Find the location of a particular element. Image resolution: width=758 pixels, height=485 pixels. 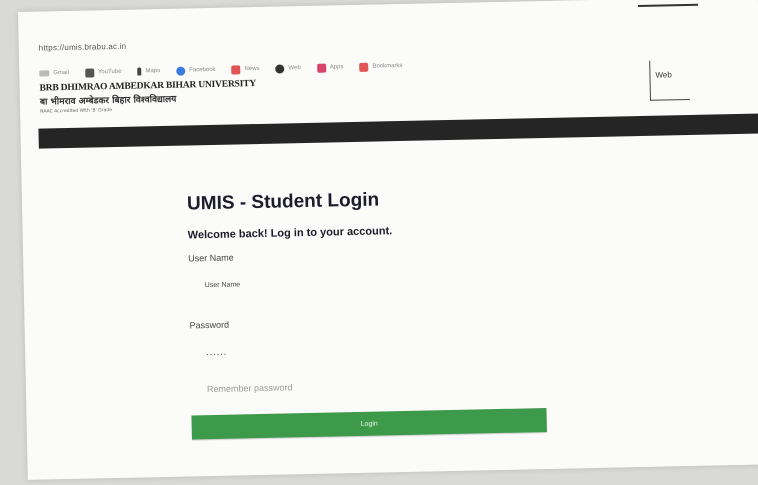

bookmark-item: Facebook is located at coordinates (196, 70).